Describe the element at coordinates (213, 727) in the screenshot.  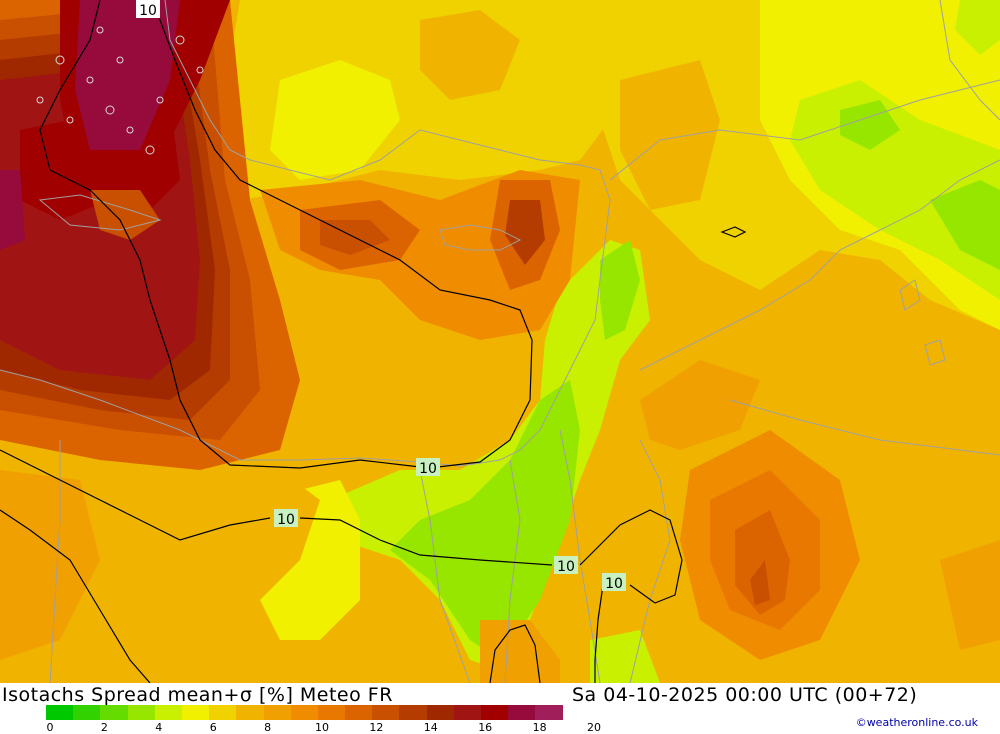
I see `colorbar-tick-label: 6` at that location.